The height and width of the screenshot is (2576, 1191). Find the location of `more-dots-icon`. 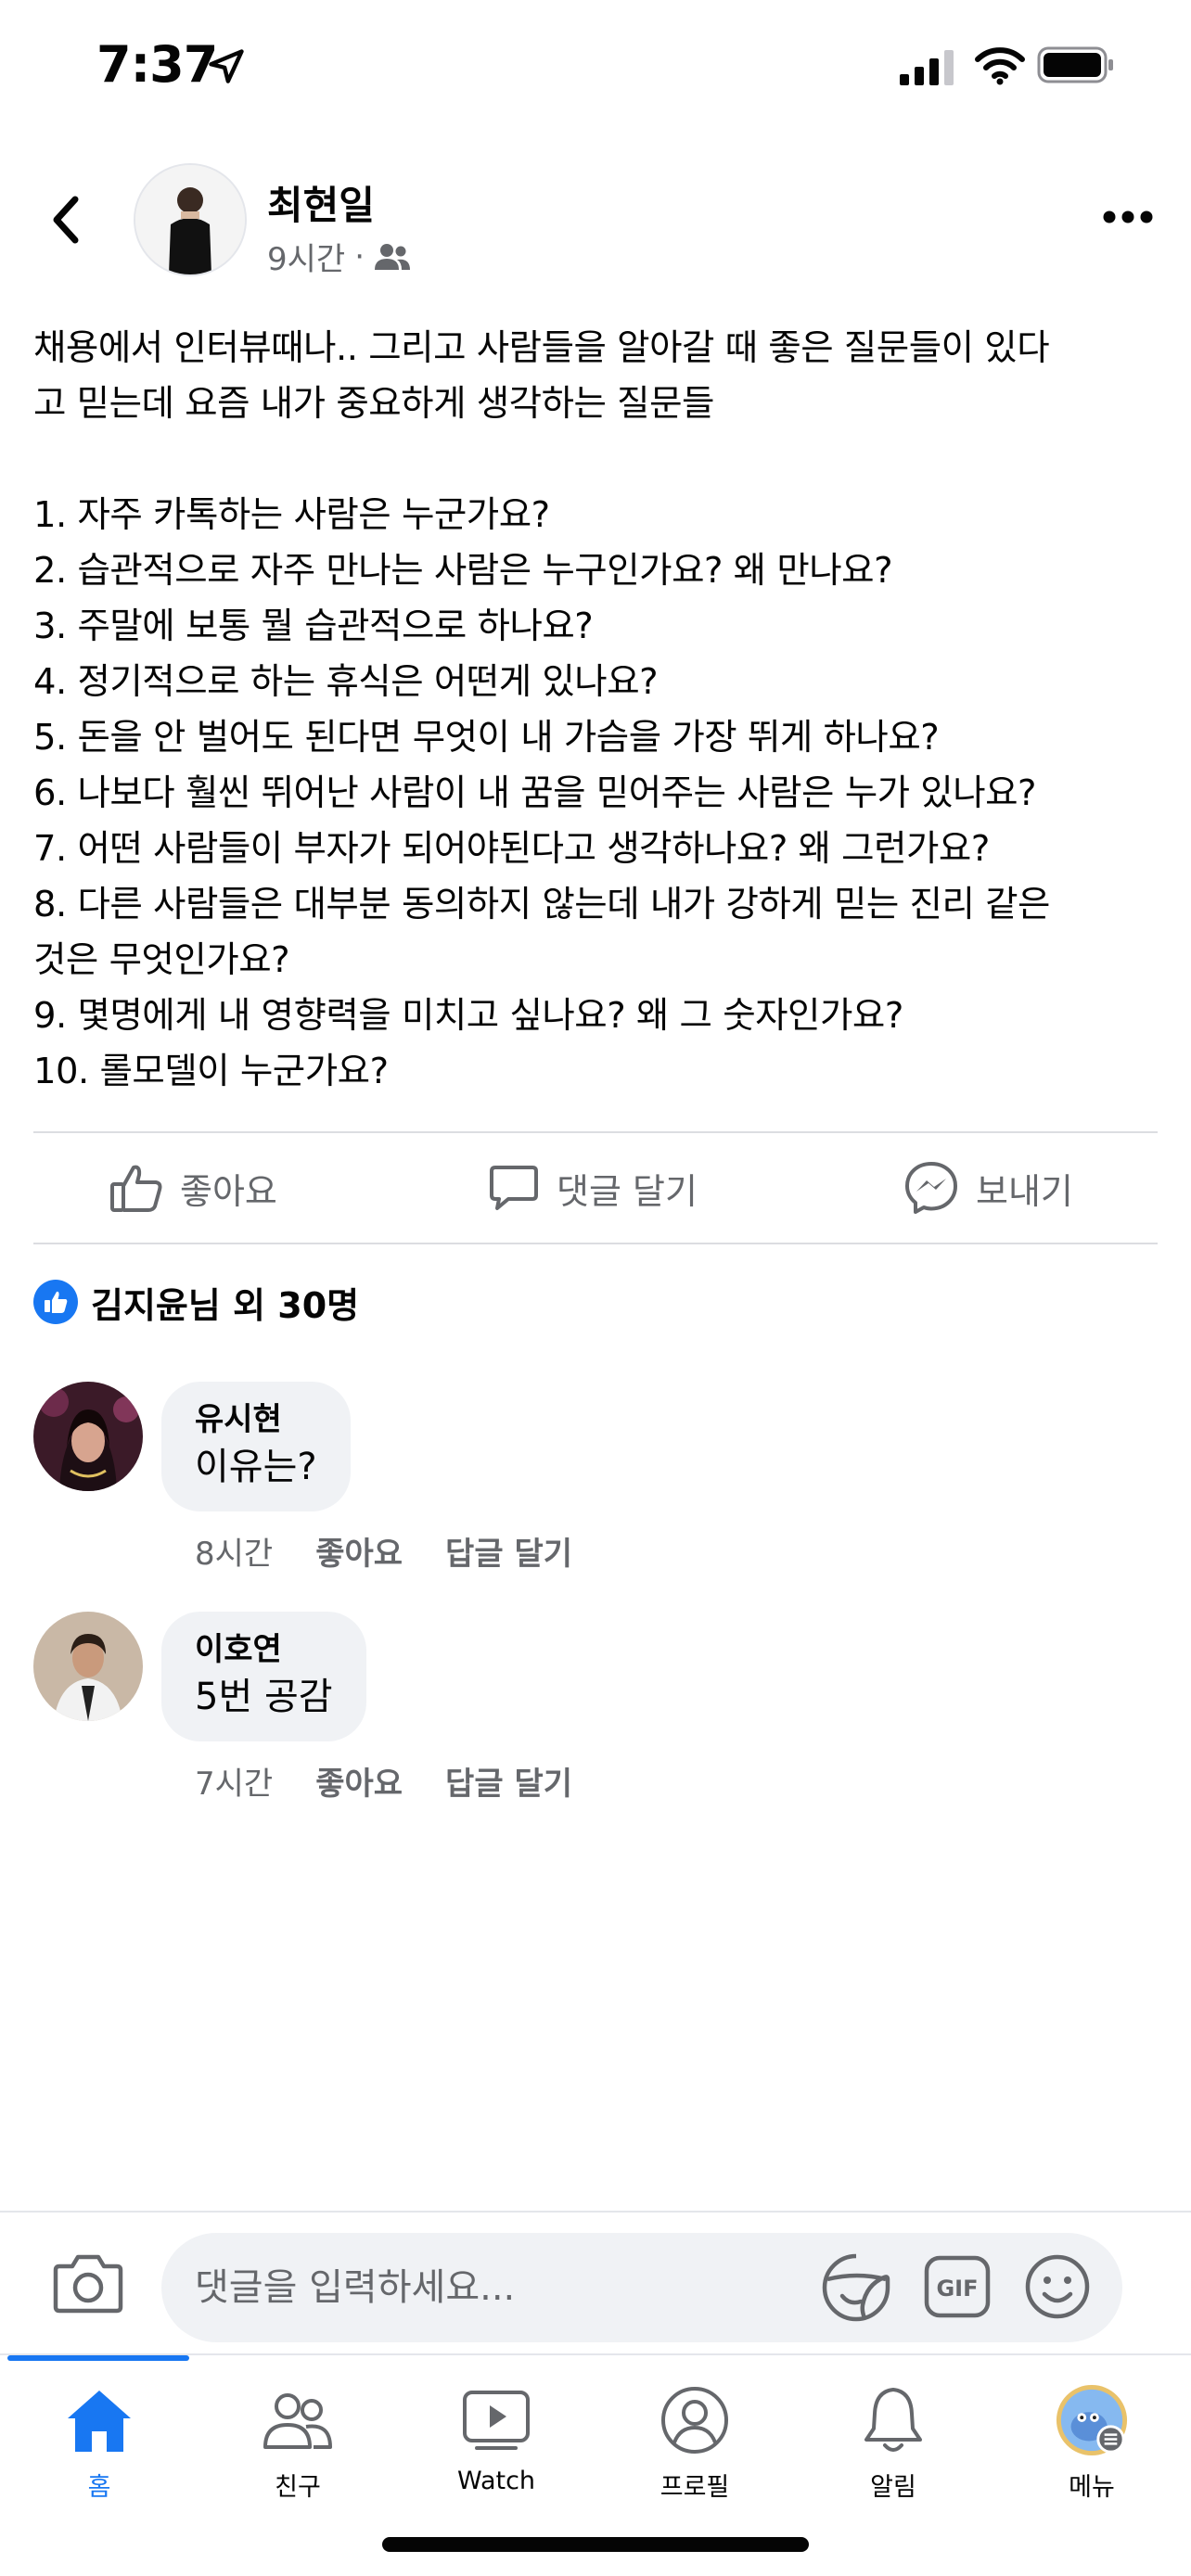

more-dots-icon is located at coordinates (1128, 217).